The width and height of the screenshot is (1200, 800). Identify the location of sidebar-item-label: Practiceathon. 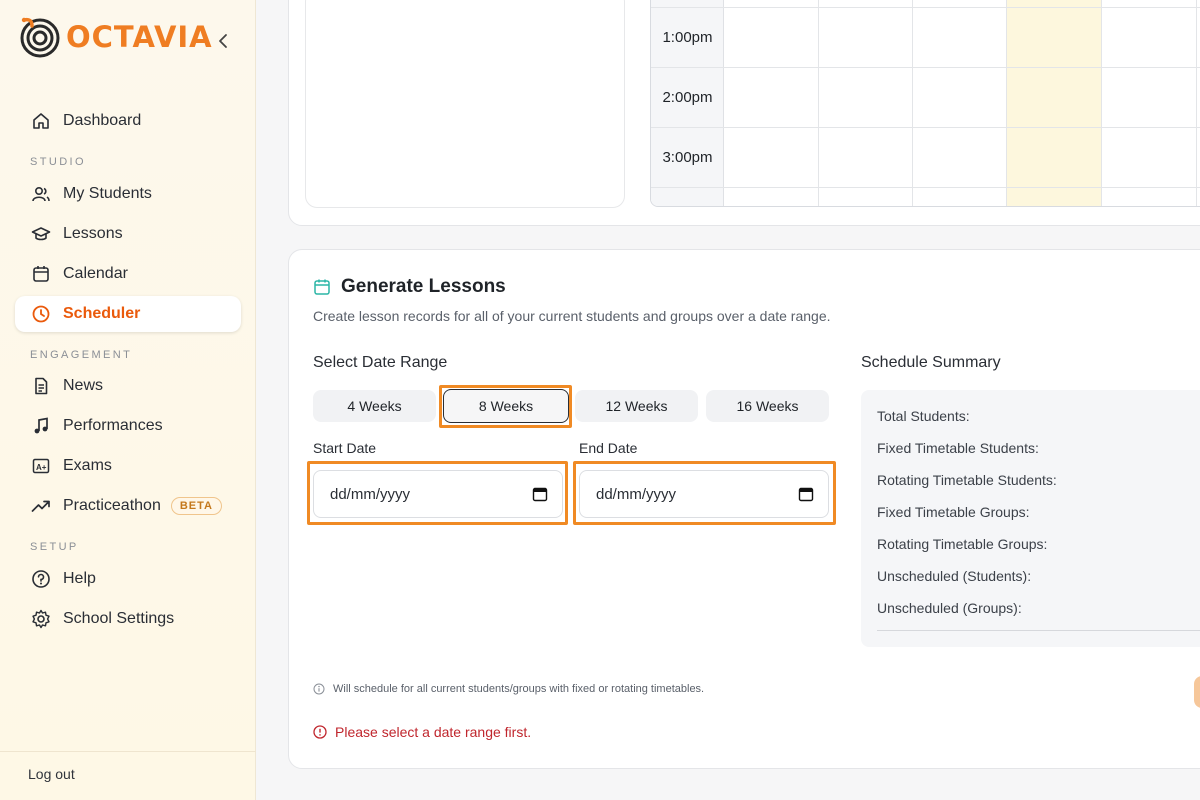
(112, 505).